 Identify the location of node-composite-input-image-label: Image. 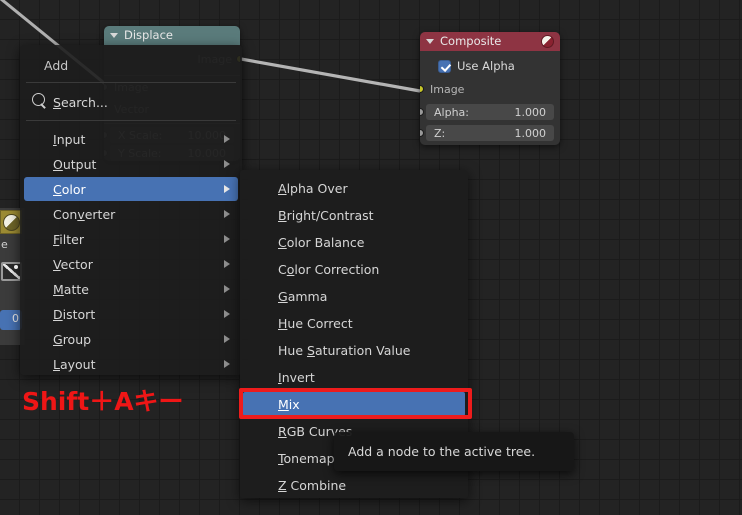
(447, 89).